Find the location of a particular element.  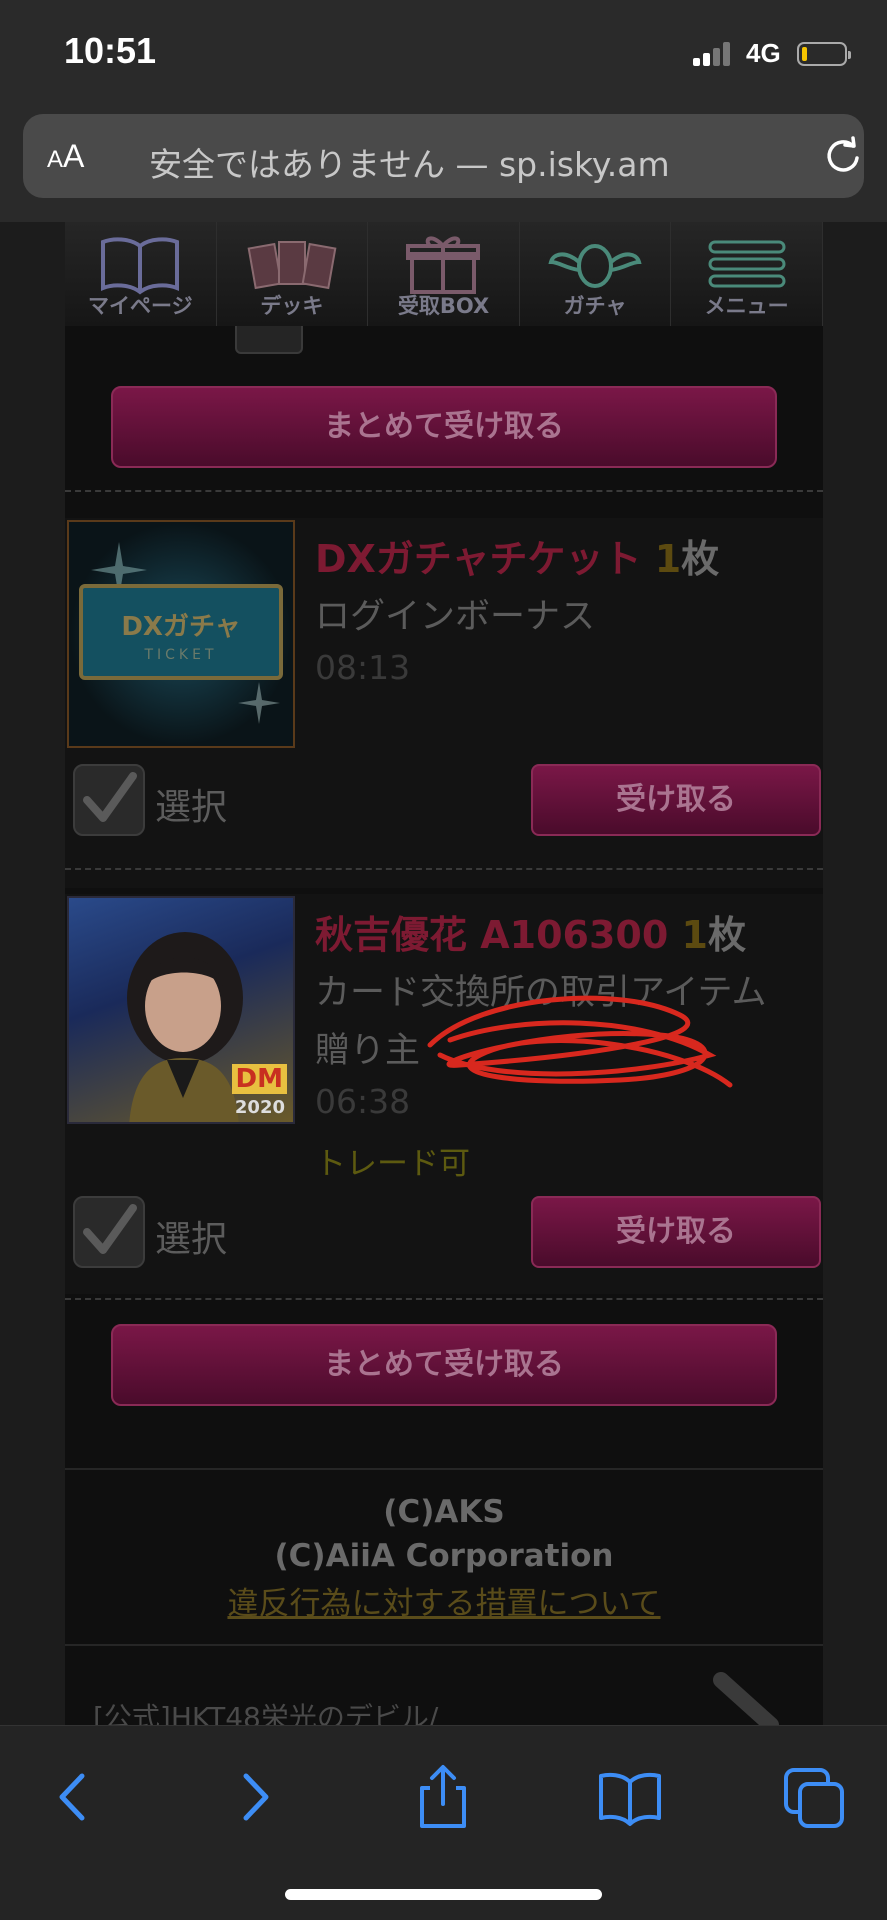

ticket-subtitle: TICKET is located at coordinates (181, 655).